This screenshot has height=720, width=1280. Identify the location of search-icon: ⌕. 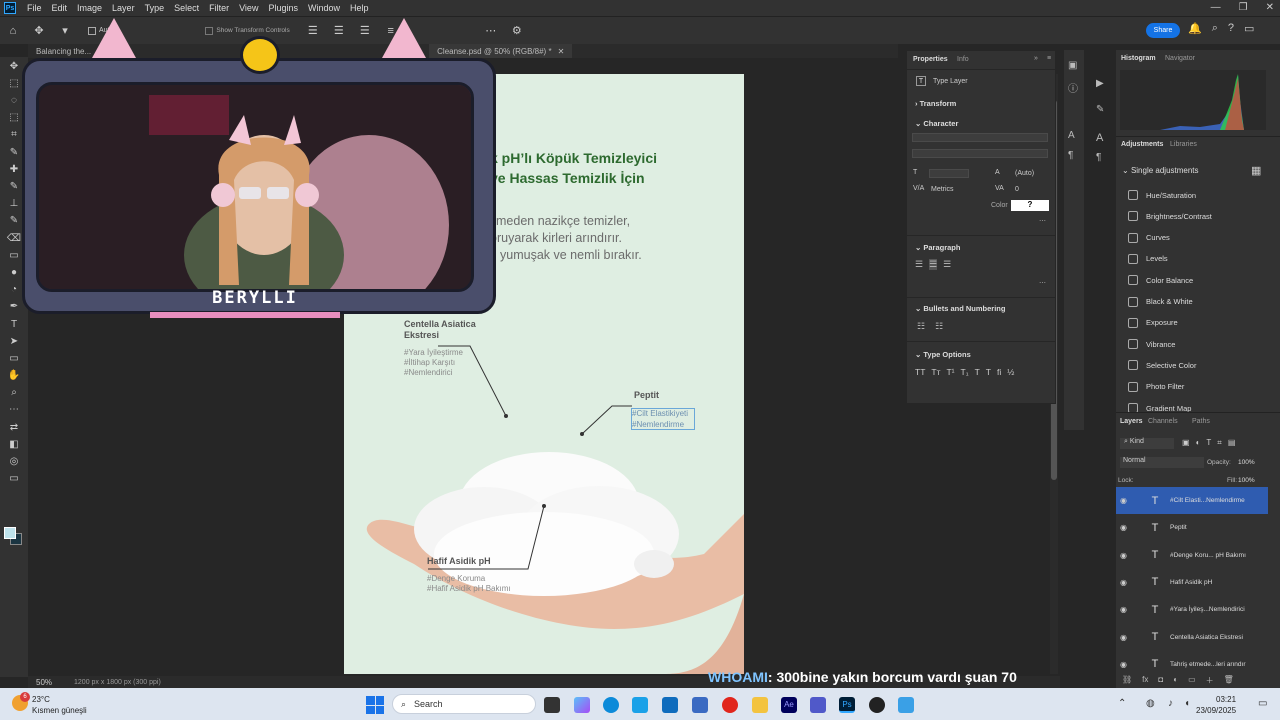
(1215, 28).